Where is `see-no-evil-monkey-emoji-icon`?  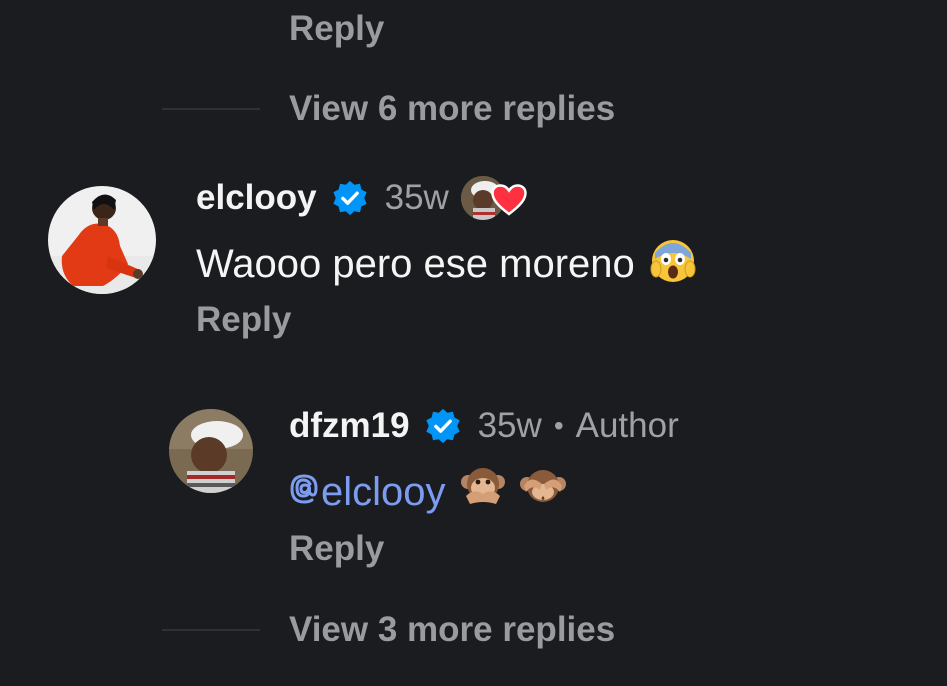 see-no-evil-monkey-emoji-icon is located at coordinates (542, 492).